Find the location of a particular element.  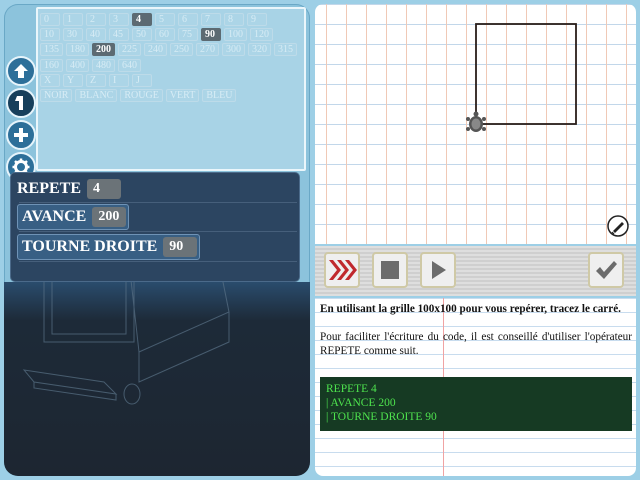

palette-chip: 320 is located at coordinates (259, 50).